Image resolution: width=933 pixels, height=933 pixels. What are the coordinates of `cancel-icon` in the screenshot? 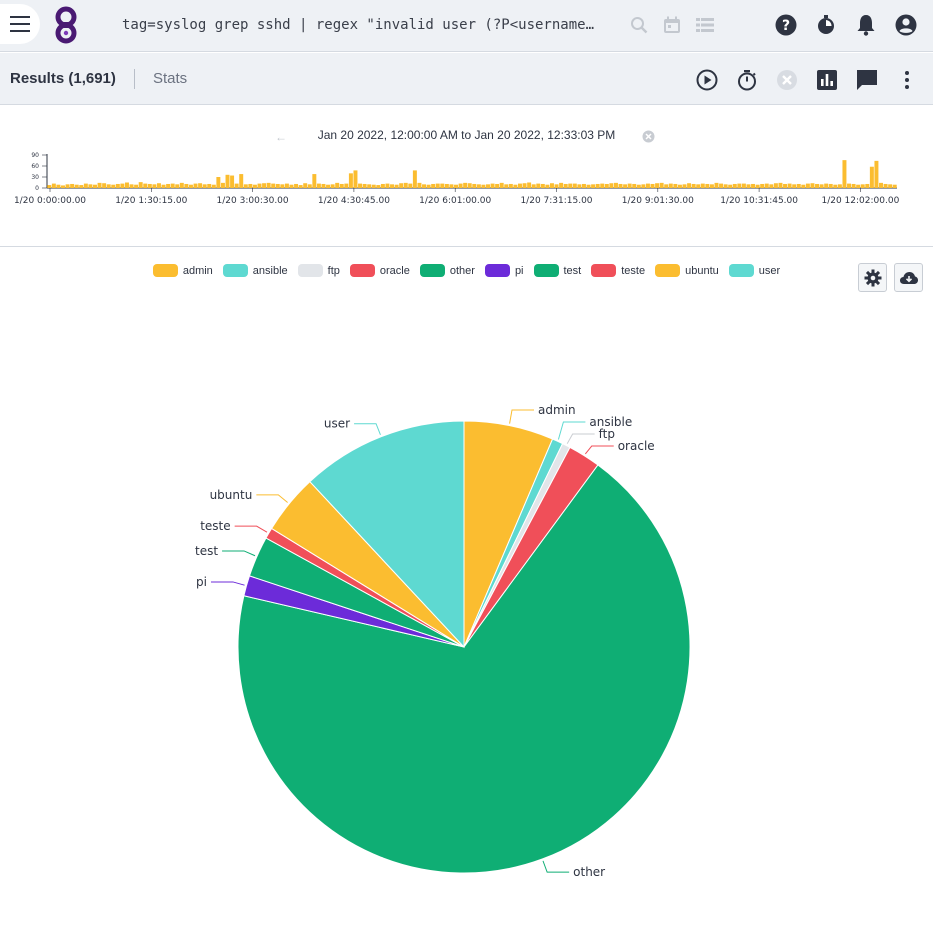 It's located at (787, 80).